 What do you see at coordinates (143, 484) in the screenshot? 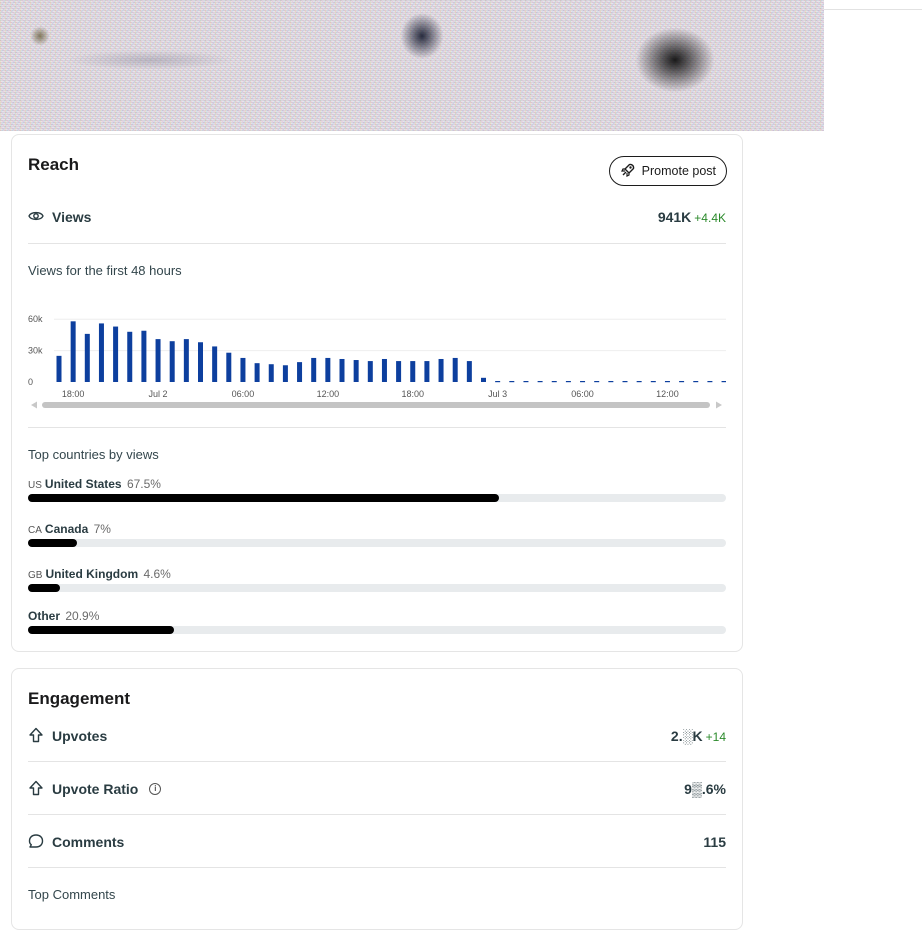
I see `country-percent: 67.5%` at bounding box center [143, 484].